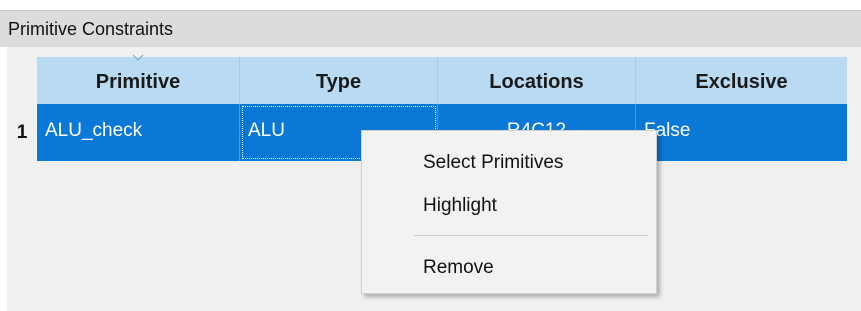  I want to click on top-strip, so click(430, 5).